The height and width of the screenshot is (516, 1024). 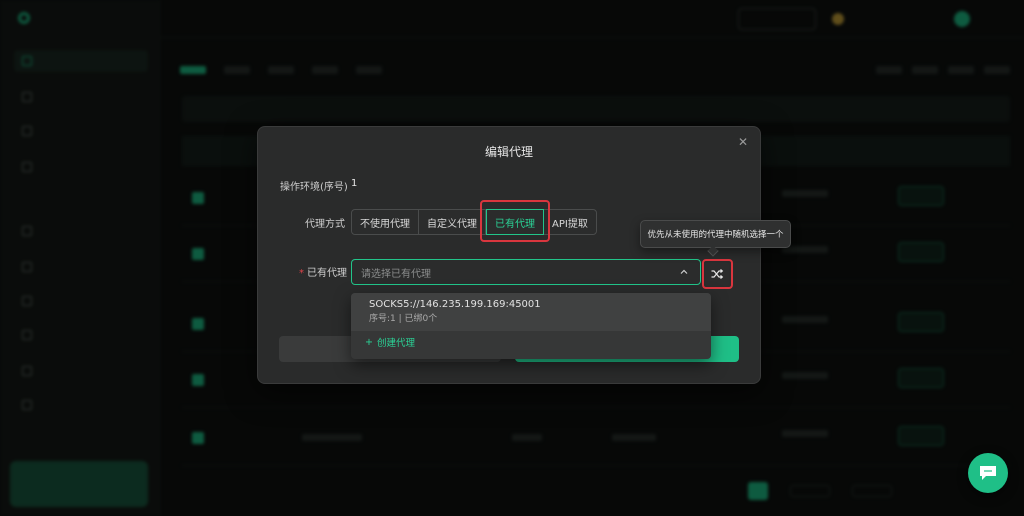 What do you see at coordinates (354, 183) in the screenshot?
I see `env-value: 1` at bounding box center [354, 183].